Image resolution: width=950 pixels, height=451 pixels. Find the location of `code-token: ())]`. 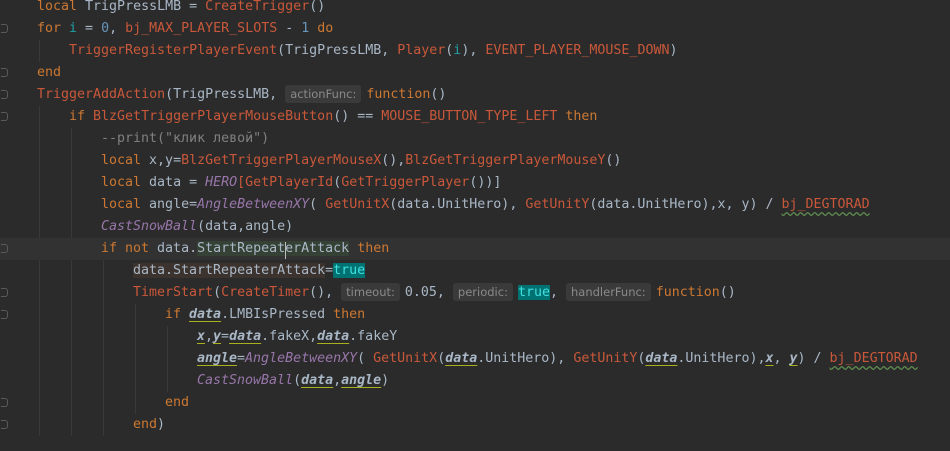

code-token: ())] is located at coordinates (485, 182).